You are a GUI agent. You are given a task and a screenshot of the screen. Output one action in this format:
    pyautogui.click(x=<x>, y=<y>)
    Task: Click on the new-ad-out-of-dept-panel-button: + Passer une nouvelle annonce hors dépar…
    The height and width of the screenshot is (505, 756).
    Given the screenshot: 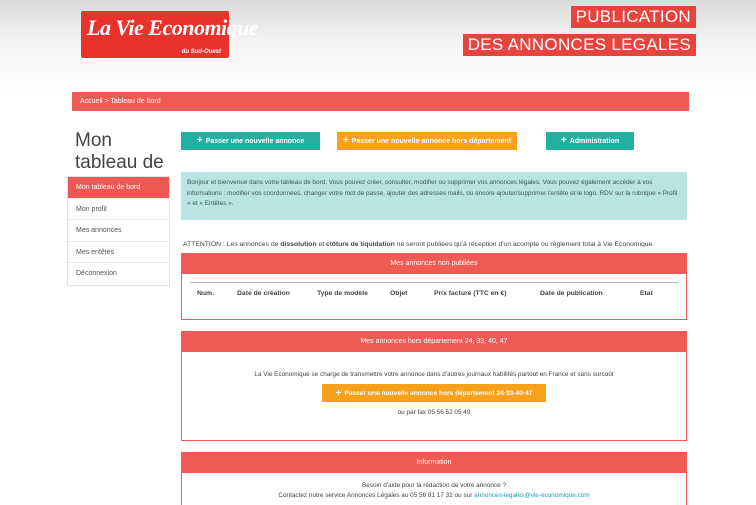 What is the action you would take?
    pyautogui.click(x=434, y=393)
    